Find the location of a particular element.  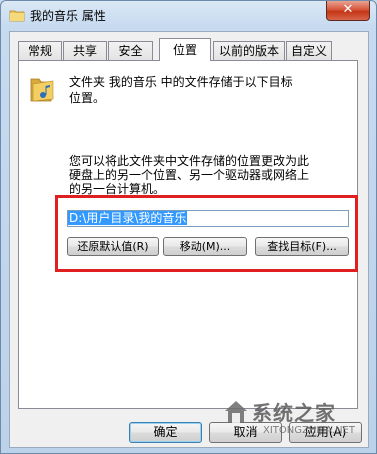

watermark-text: 系统之家 is located at coordinates (294, 413).